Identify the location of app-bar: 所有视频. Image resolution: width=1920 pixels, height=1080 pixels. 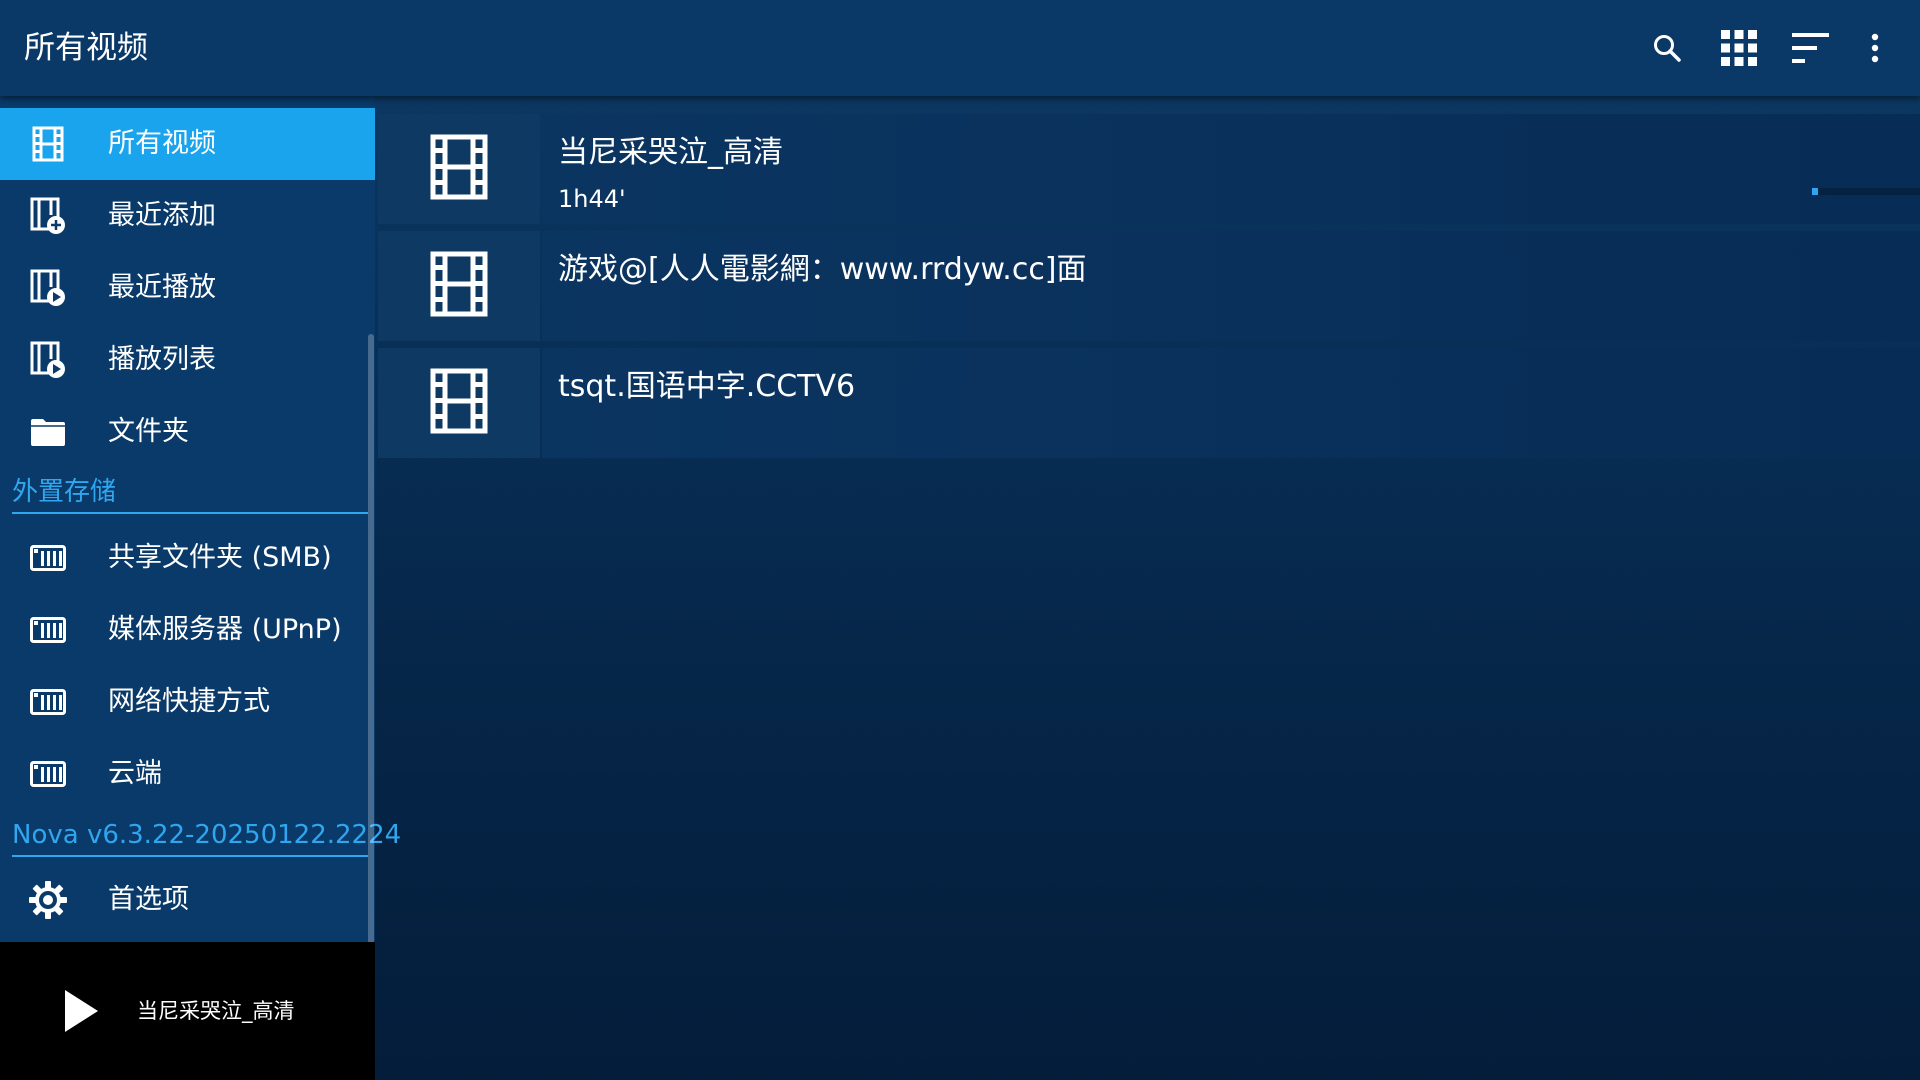
(960, 48).